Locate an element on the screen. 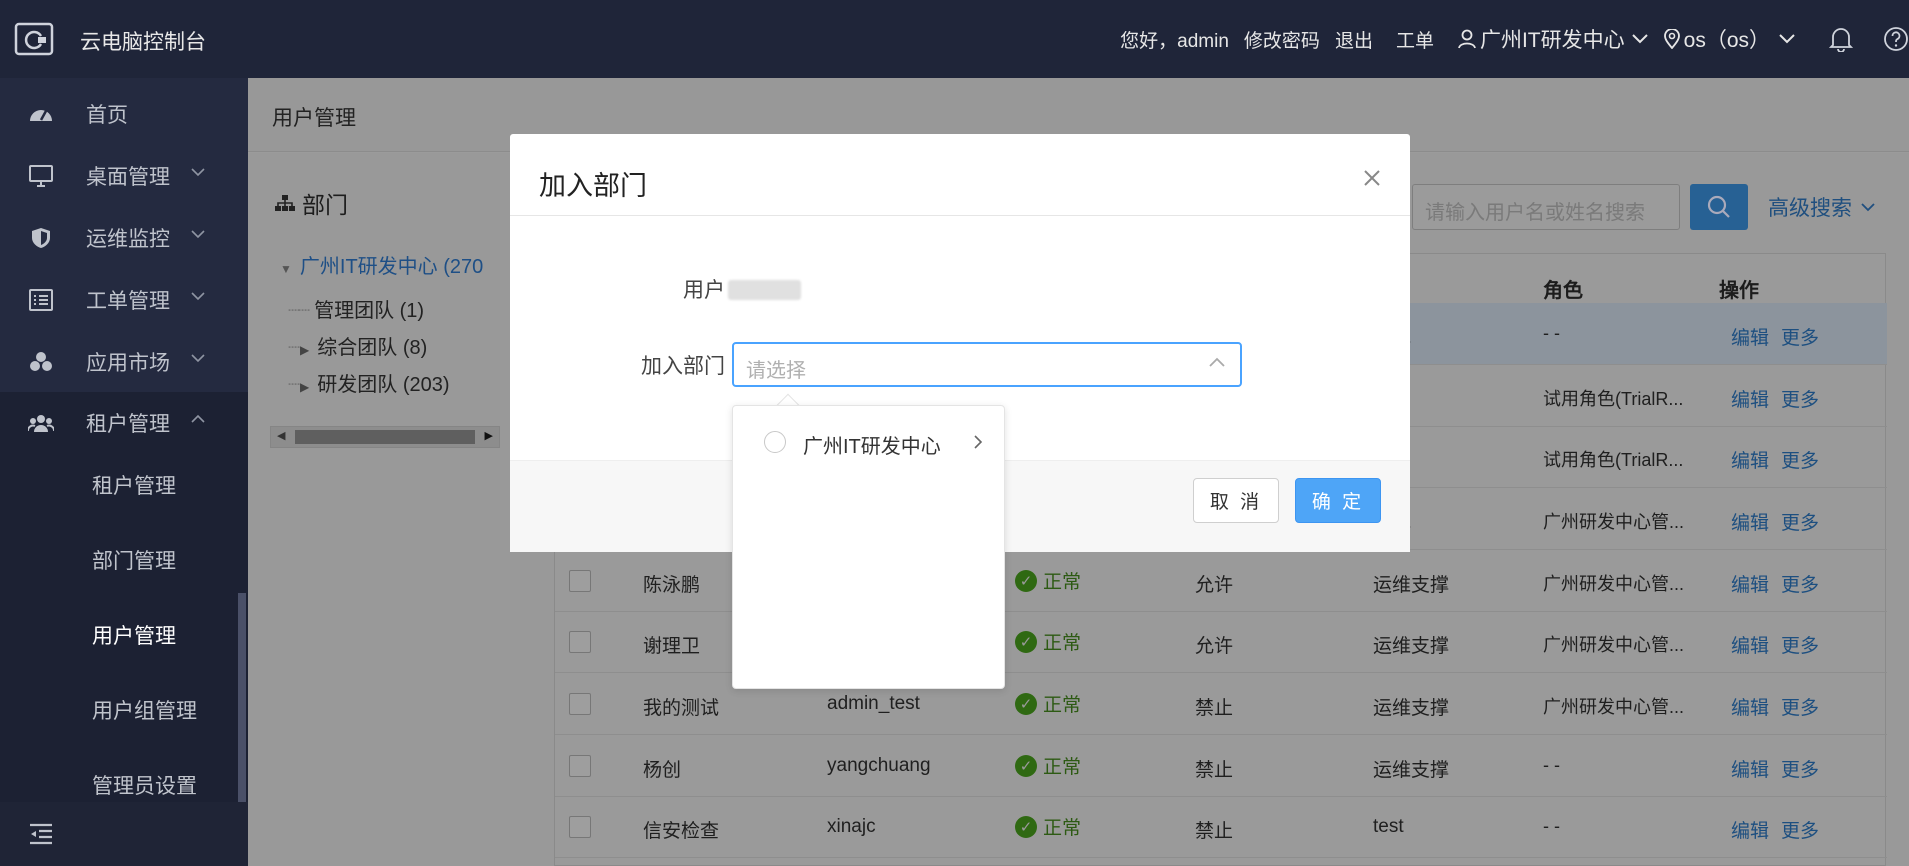  collapse-menu-icon is located at coordinates (41, 834).